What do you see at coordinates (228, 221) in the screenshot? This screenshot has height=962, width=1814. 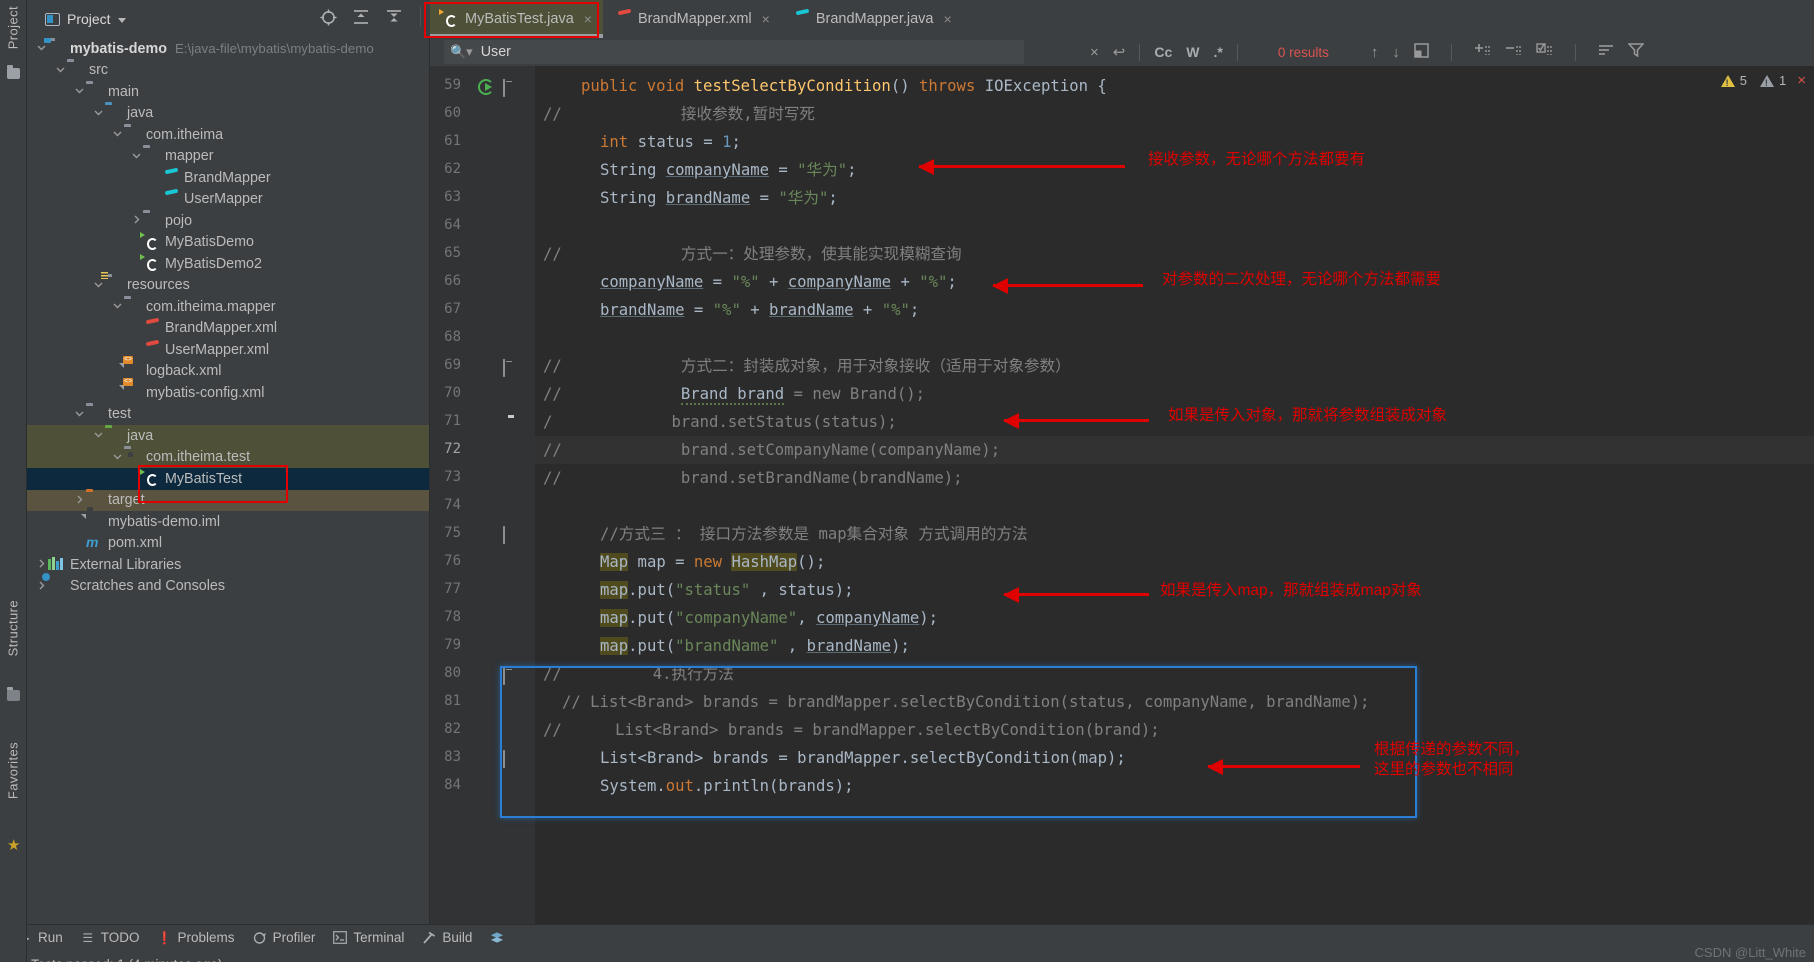 I see `tree-item-pojo: pojo` at bounding box center [228, 221].